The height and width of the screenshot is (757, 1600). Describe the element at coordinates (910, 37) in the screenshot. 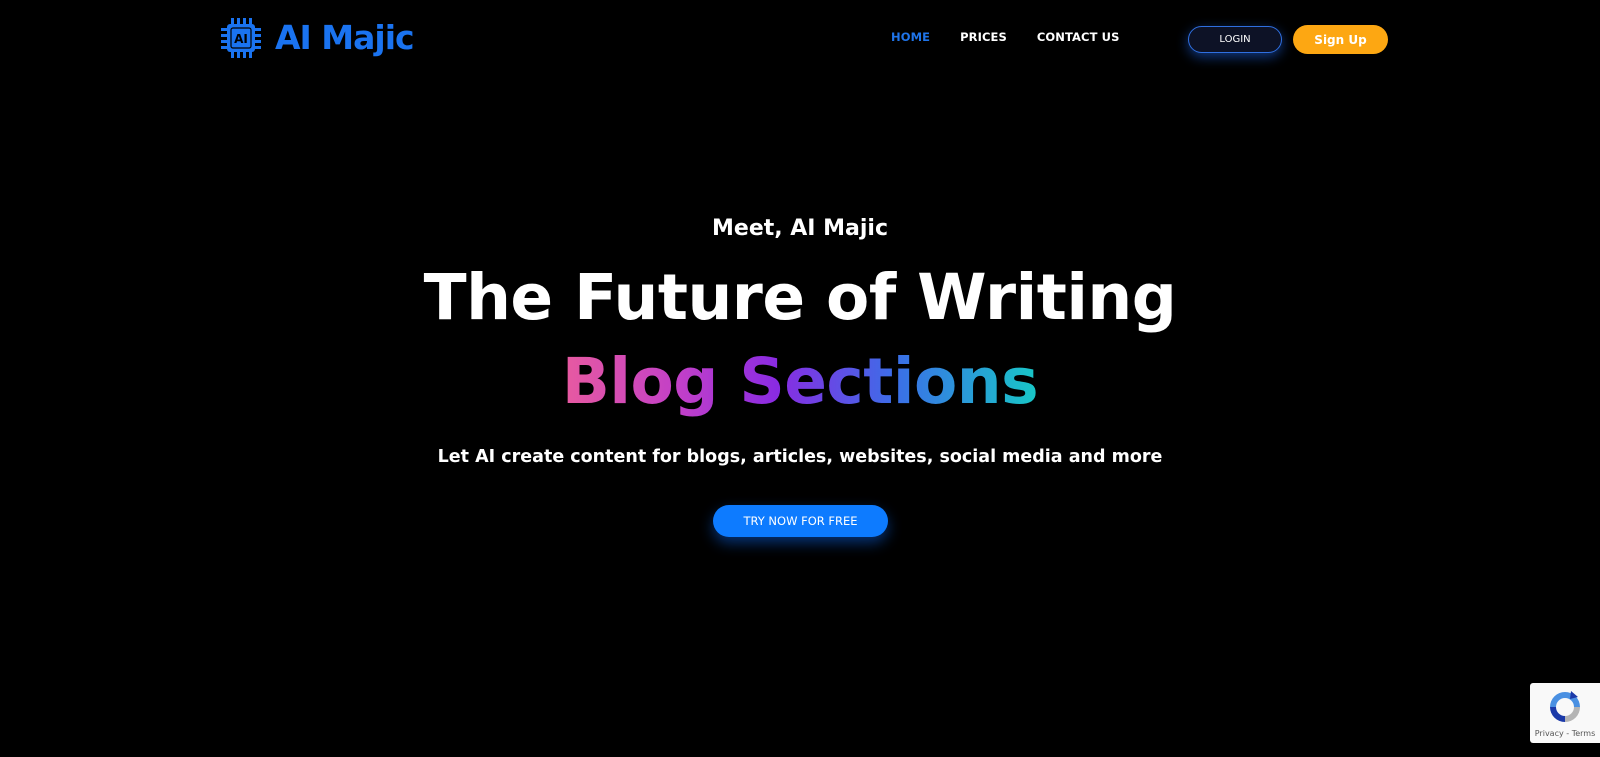

I see `nav-home: HOME` at that location.